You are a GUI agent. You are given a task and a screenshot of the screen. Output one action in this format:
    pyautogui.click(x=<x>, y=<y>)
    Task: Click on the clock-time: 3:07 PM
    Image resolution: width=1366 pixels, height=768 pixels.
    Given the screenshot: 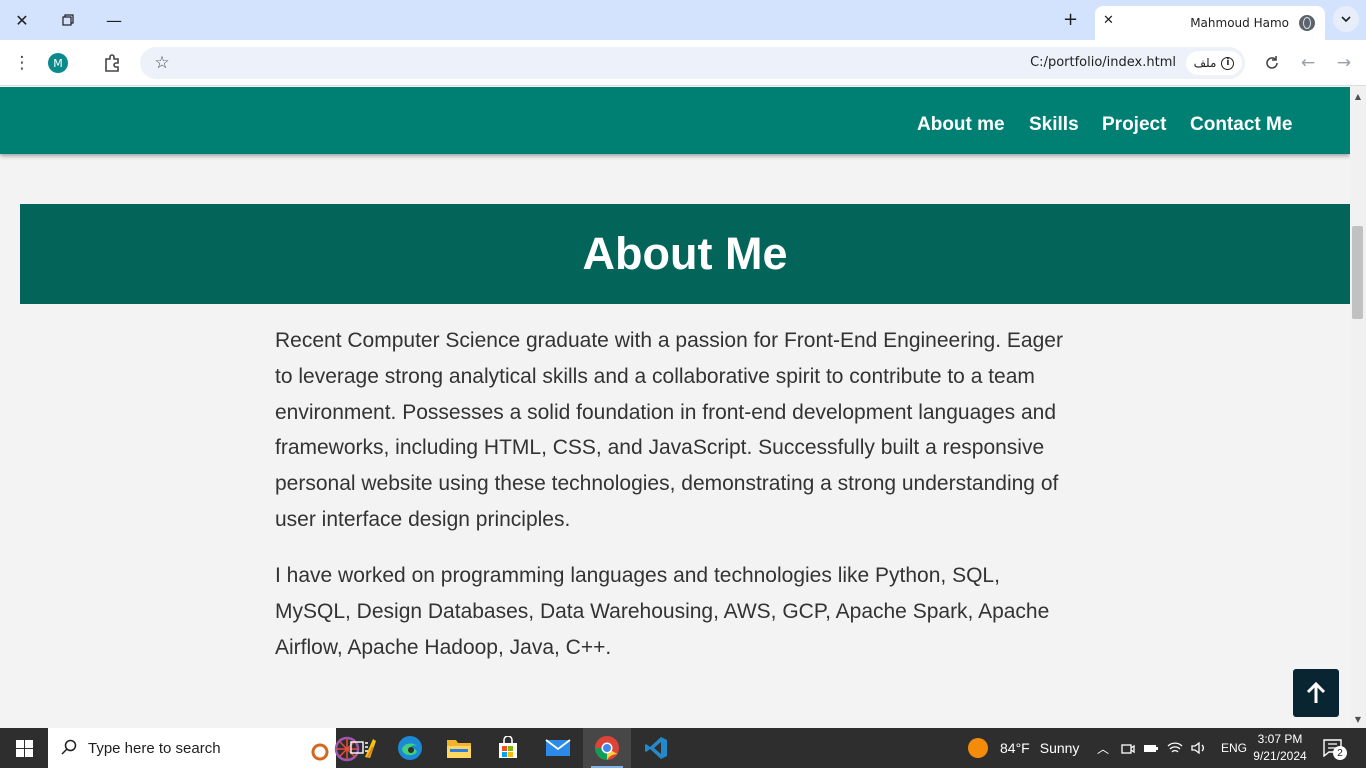 What is the action you would take?
    pyautogui.click(x=1280, y=739)
    